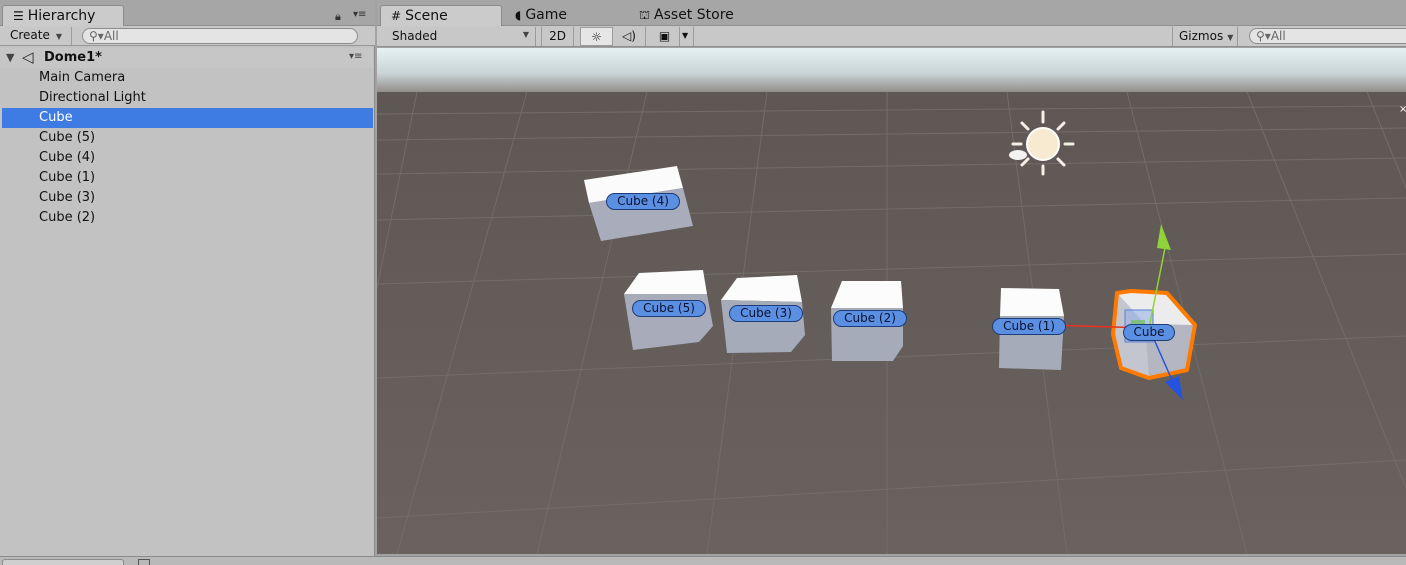  I want to click on hierarchy-item-cube-3: Cube (3), so click(187, 198).